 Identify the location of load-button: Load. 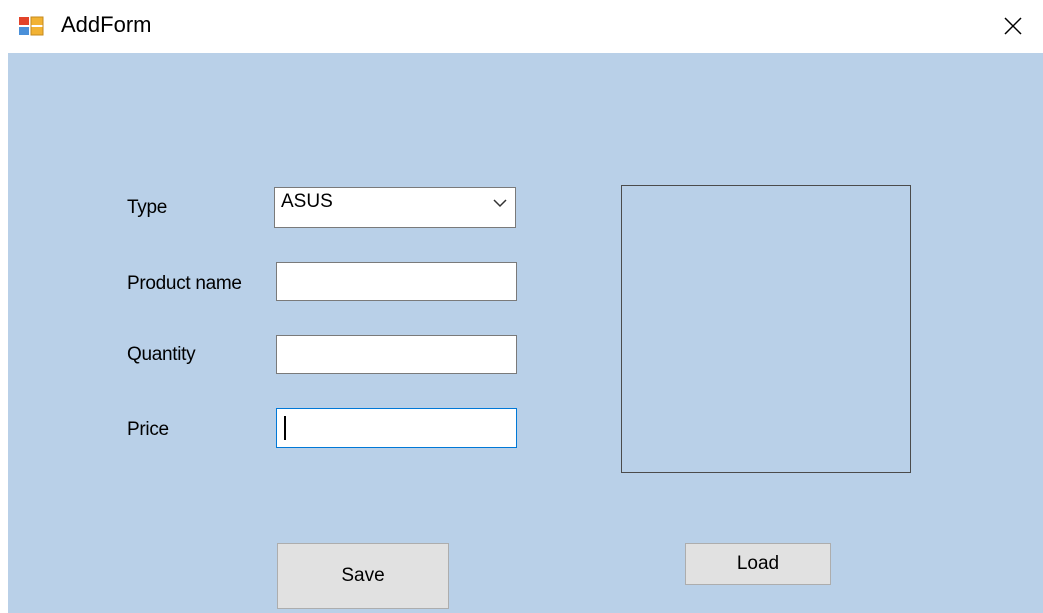
(758, 564).